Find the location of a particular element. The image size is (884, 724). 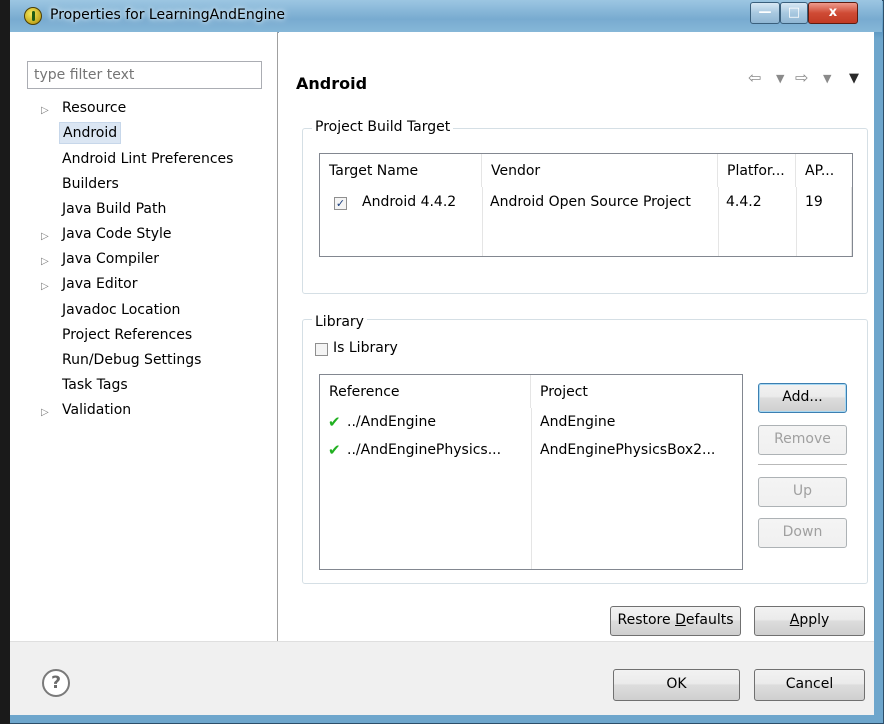

api-cell: 19 is located at coordinates (814, 202).